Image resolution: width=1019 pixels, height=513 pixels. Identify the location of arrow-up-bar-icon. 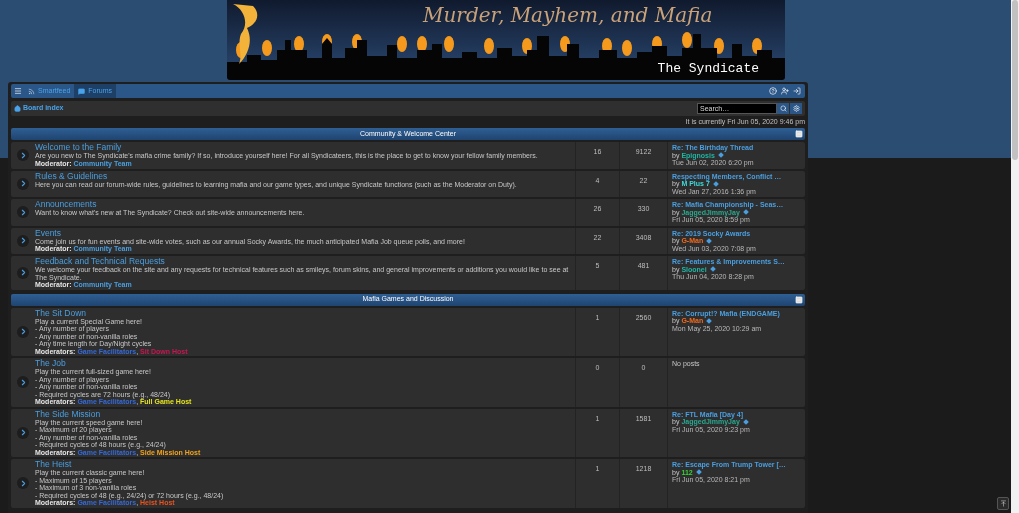
(1003, 503).